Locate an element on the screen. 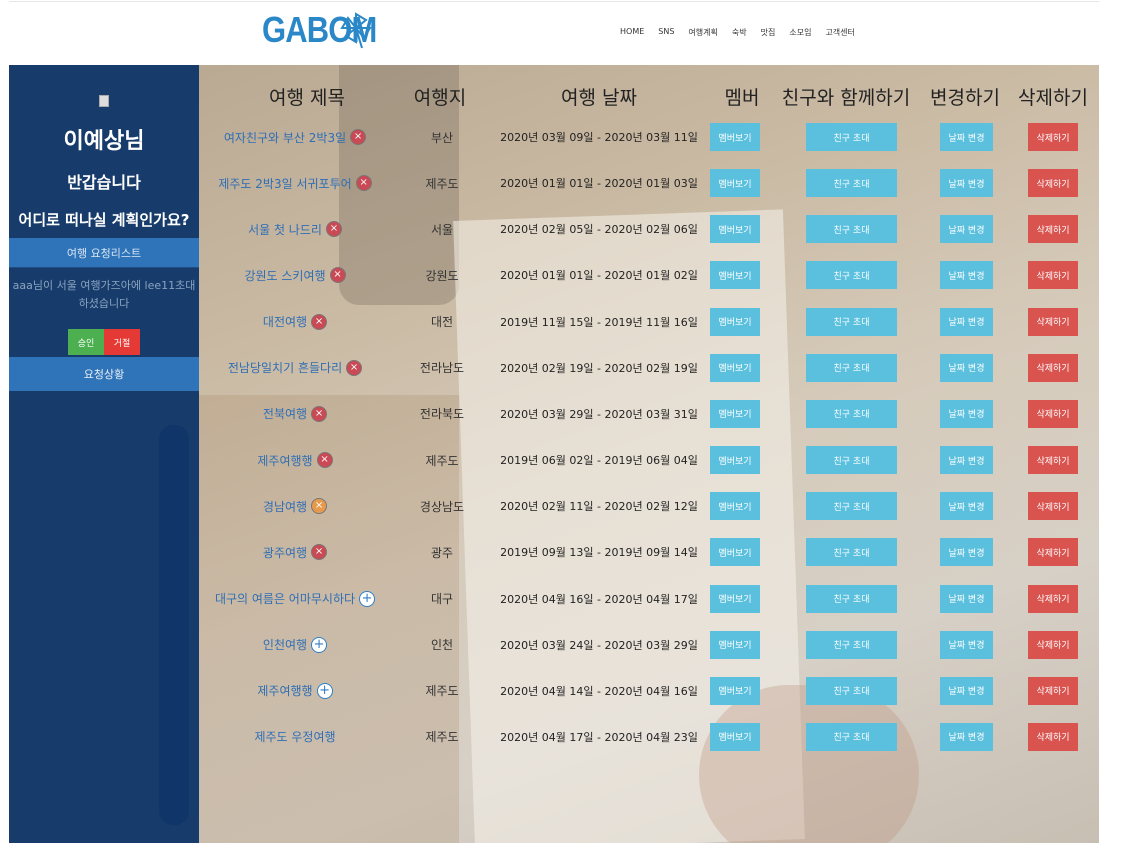 The image size is (1123, 855). trip-title-link: 경남여행 is located at coordinates (285, 506).